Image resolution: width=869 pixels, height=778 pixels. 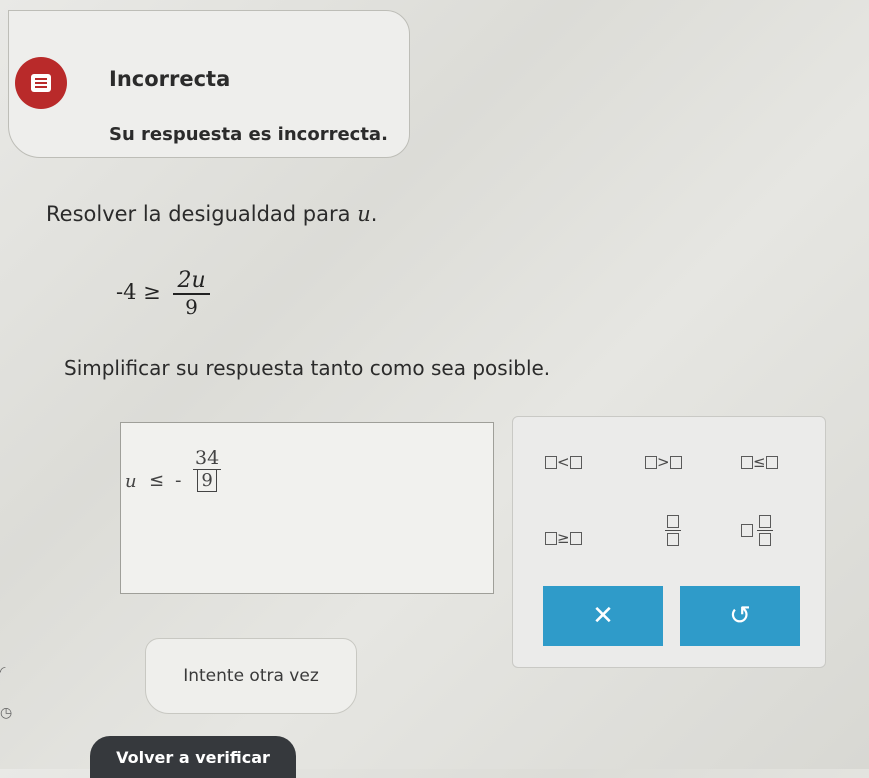 I want to click on feedback-panel: Incorrecta Su respuesta es incorrecta., so click(x=209, y=84).